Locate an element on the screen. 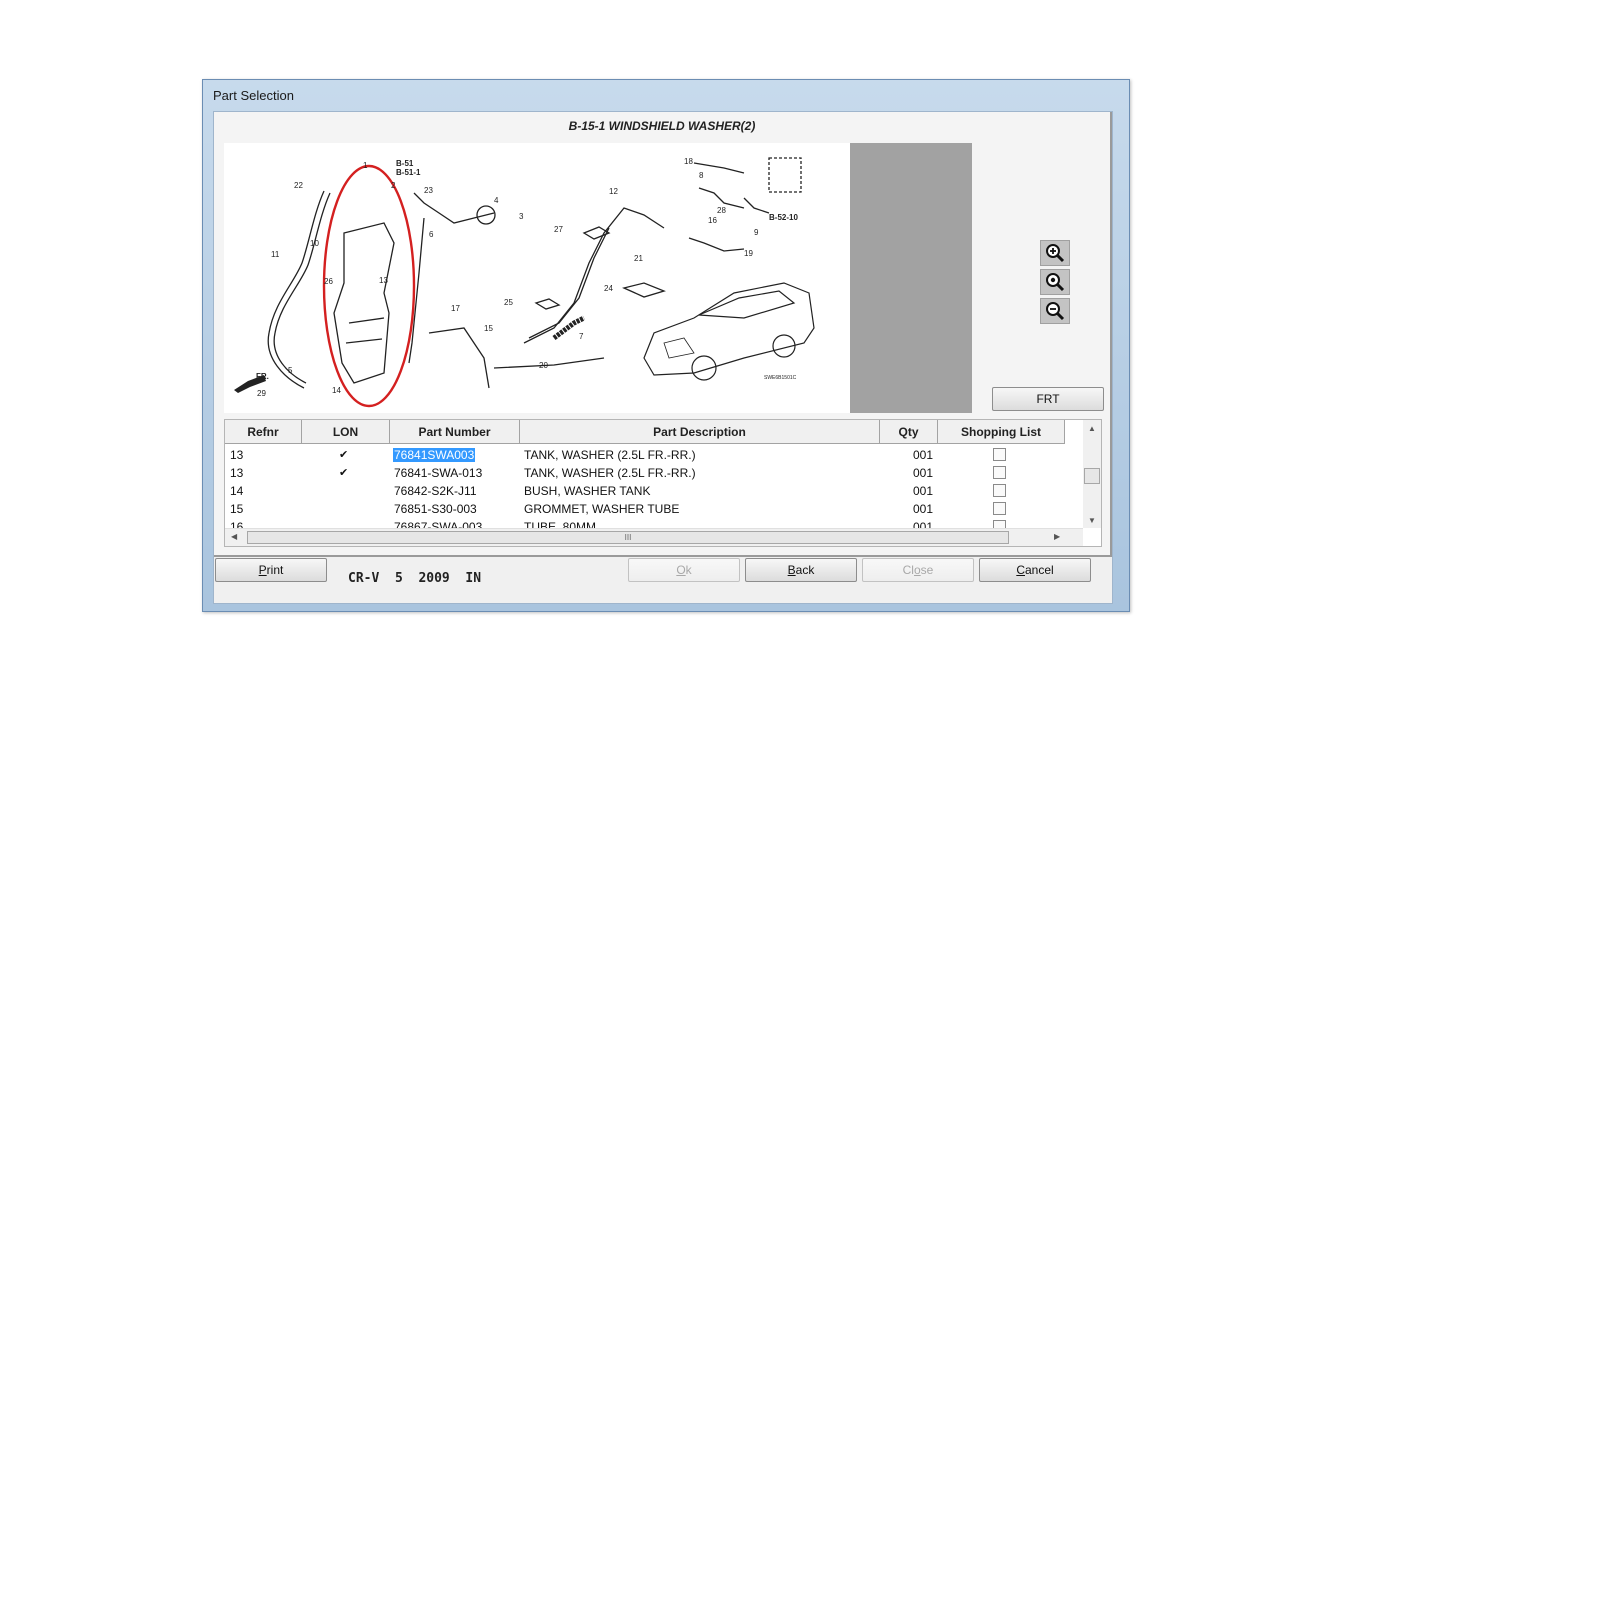 The width and height of the screenshot is (1600, 1600). svg-text: 21 is located at coordinates (638, 258).